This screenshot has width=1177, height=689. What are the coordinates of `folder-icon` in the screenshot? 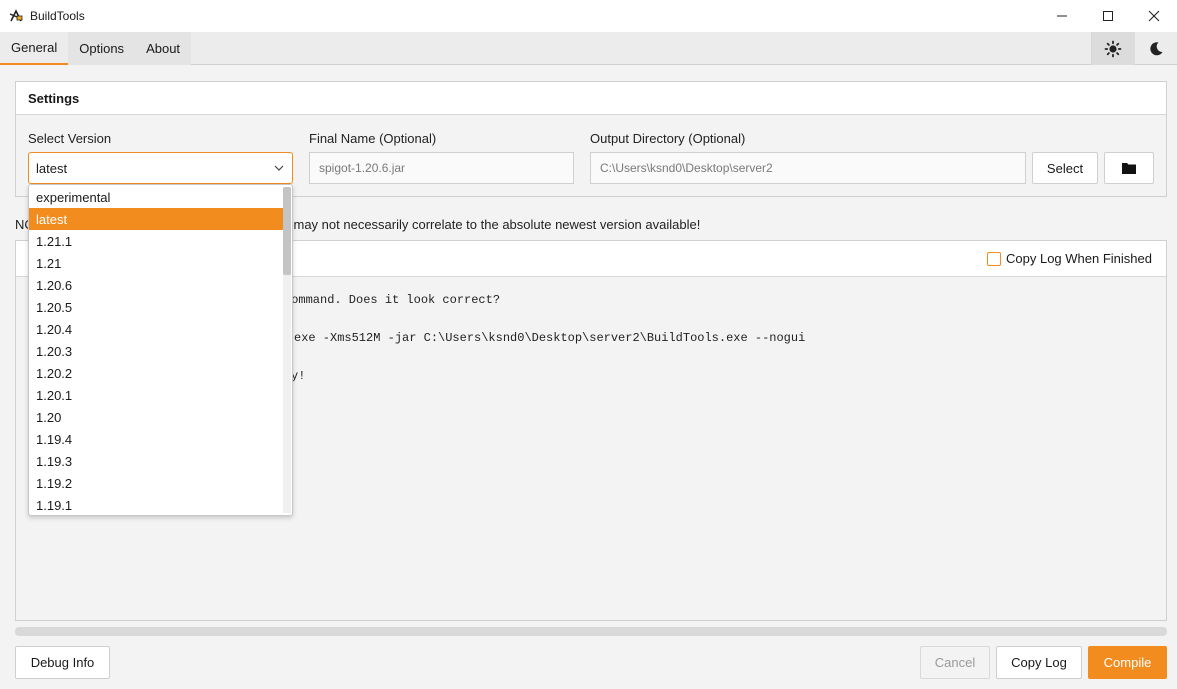 It's located at (1129, 168).